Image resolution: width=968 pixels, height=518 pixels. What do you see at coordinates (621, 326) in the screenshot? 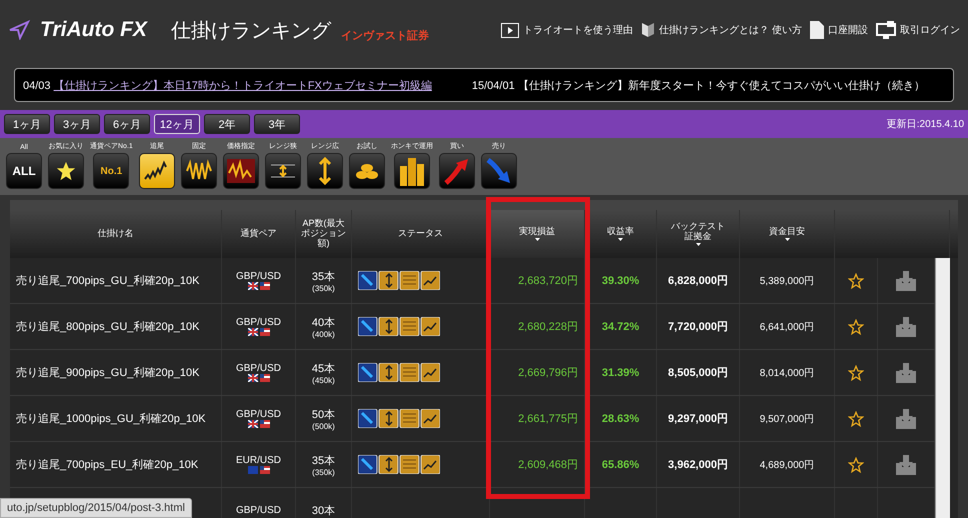
I see `return-rate: 34.72%` at bounding box center [621, 326].